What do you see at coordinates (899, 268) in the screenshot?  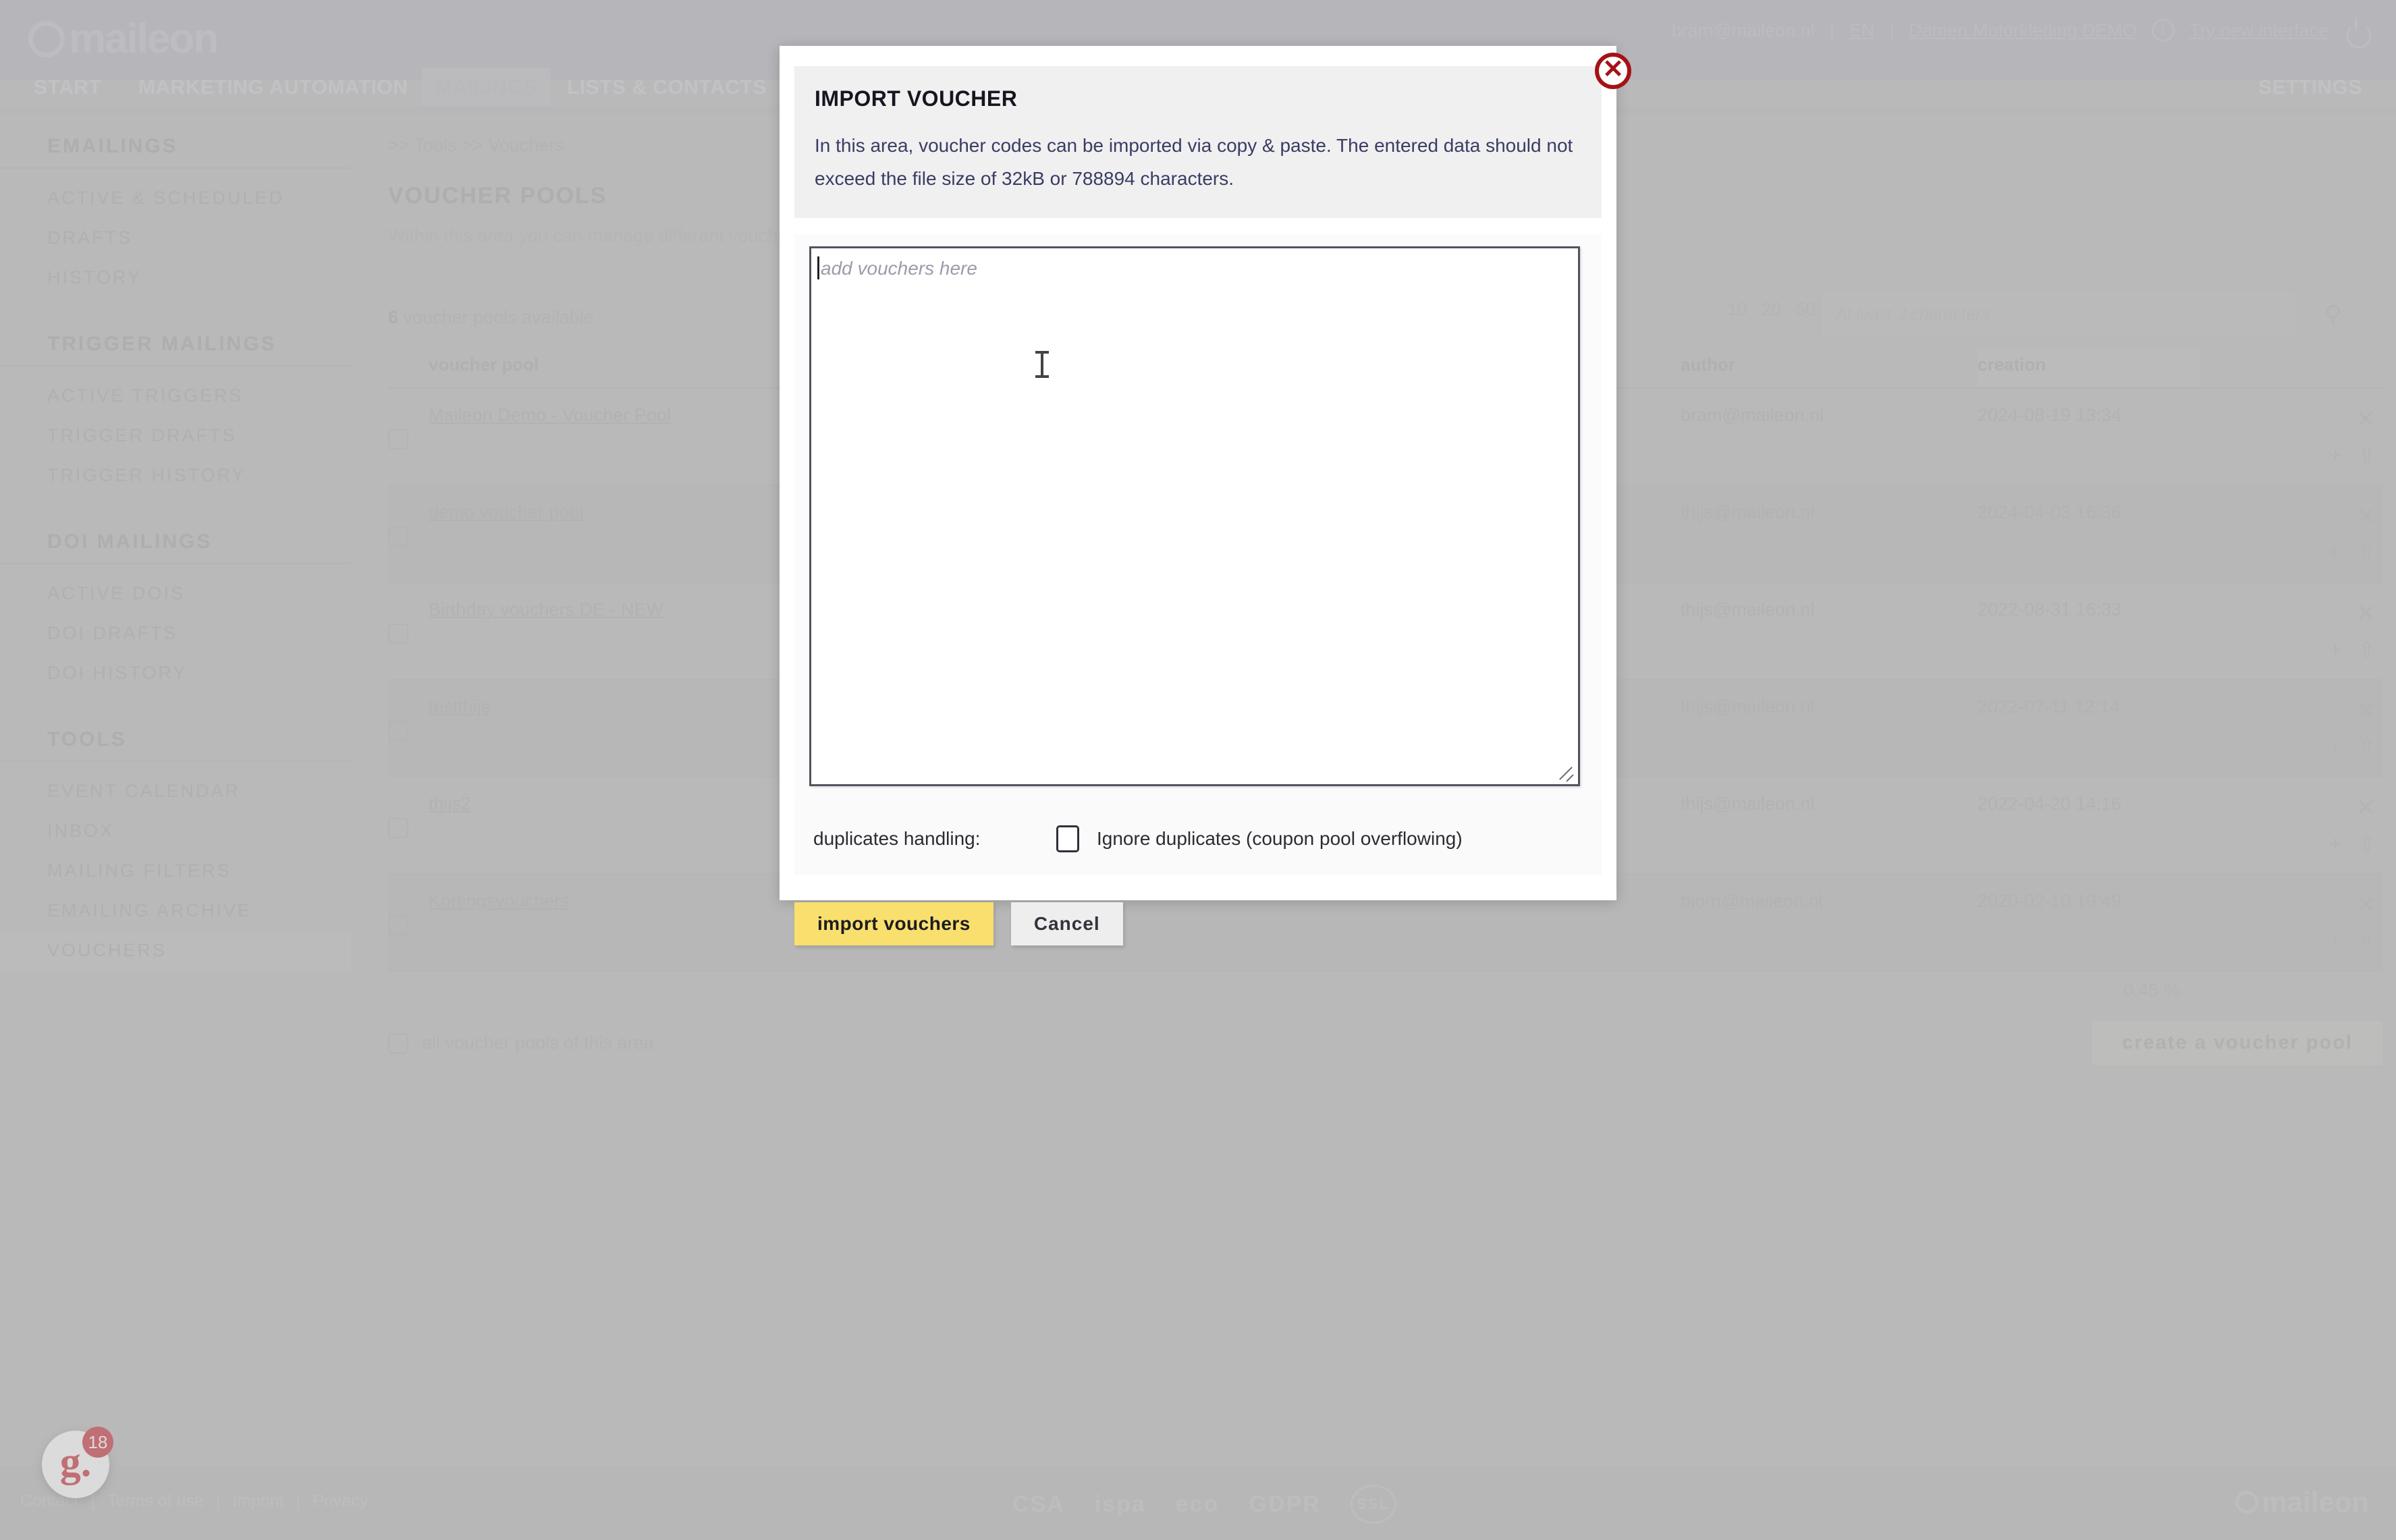 I see `textarea-placeholder: add vouchers here` at bounding box center [899, 268].